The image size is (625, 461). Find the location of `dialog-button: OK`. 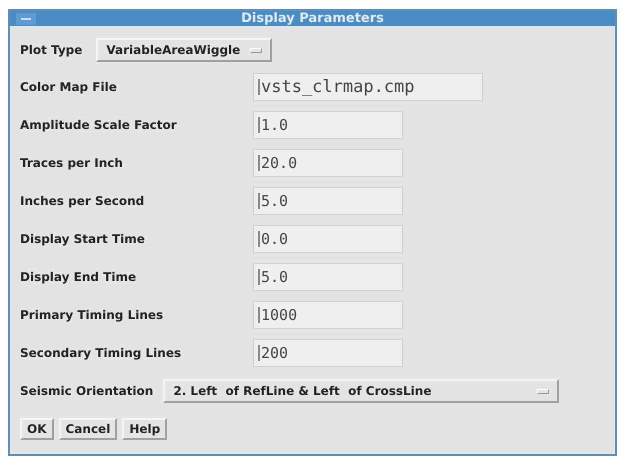

dialog-button: OK is located at coordinates (37, 429).